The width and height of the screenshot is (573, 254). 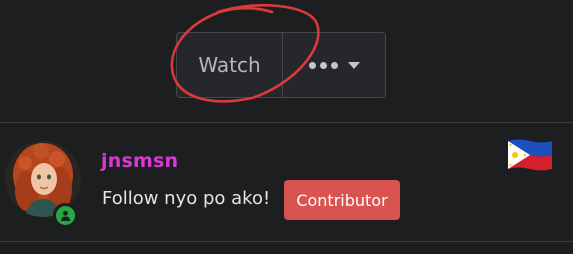 I want to click on more-options-button, so click(x=334, y=65).